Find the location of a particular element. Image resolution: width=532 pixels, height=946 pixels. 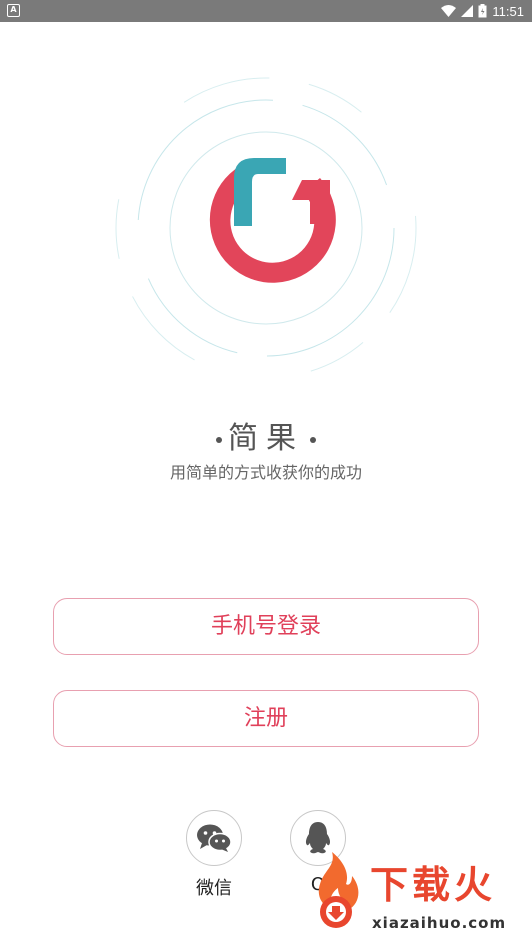

wechat-button is located at coordinates (214, 838).